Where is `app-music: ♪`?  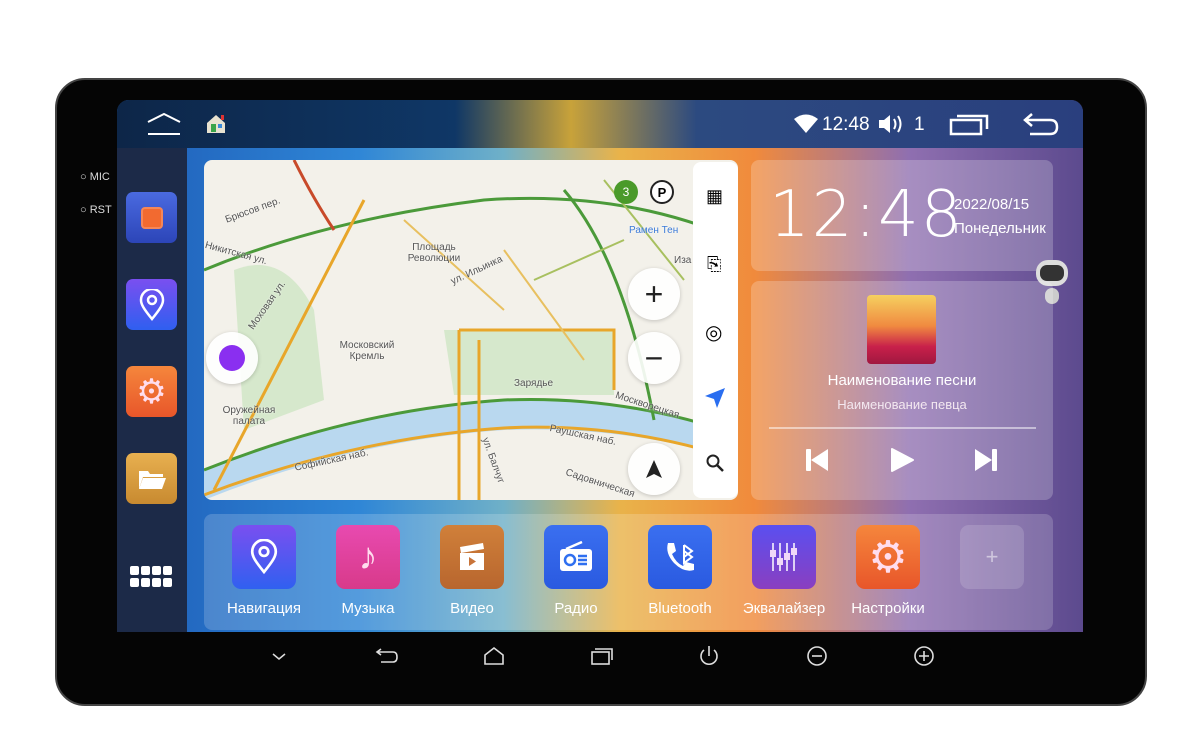 app-music: ♪ is located at coordinates (368, 557).